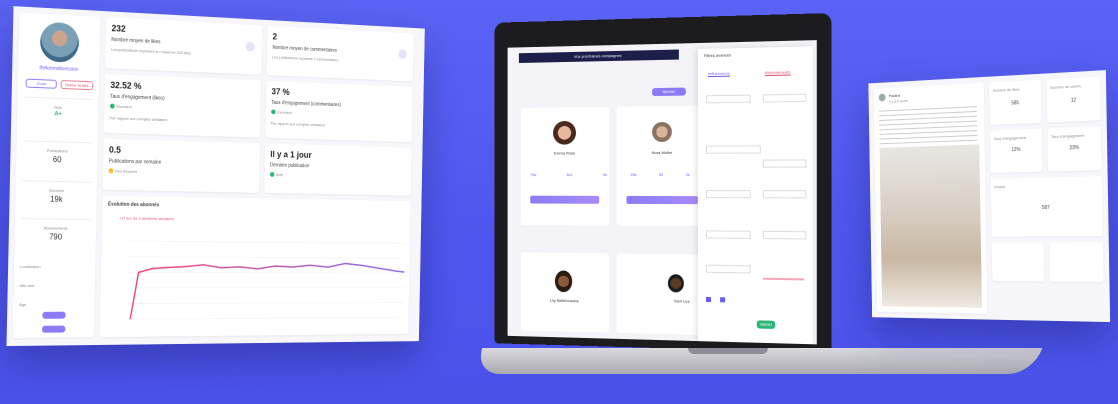  I want to click on side-info: Localisation Site web Âge, so click(30, 285).